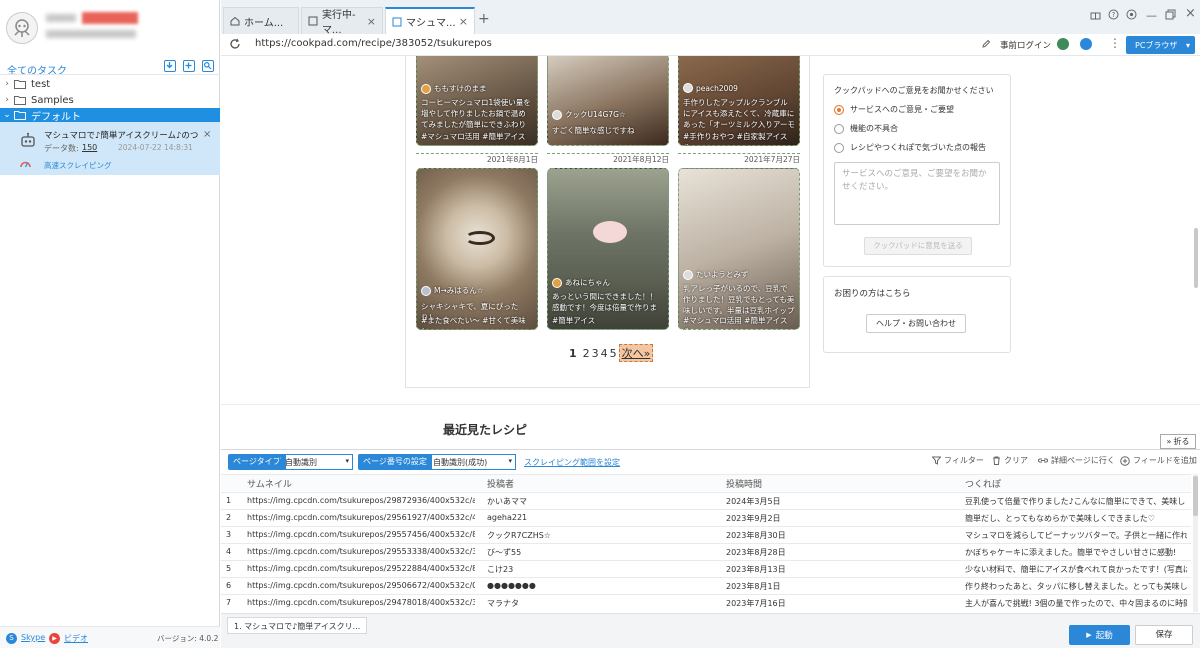  What do you see at coordinates (1076, 460) in the screenshot?
I see `detail-page-button: 詳細ページに行く` at bounding box center [1076, 460].